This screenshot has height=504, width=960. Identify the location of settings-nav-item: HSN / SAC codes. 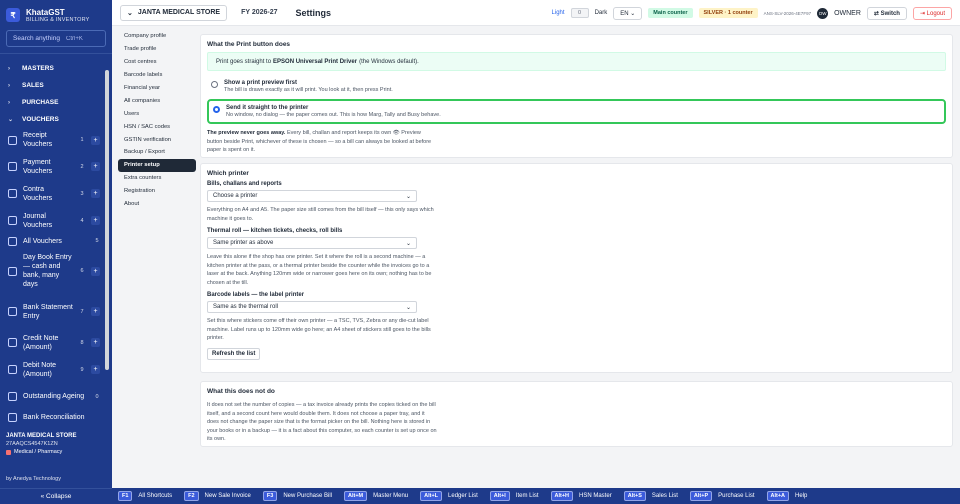
(157, 126).